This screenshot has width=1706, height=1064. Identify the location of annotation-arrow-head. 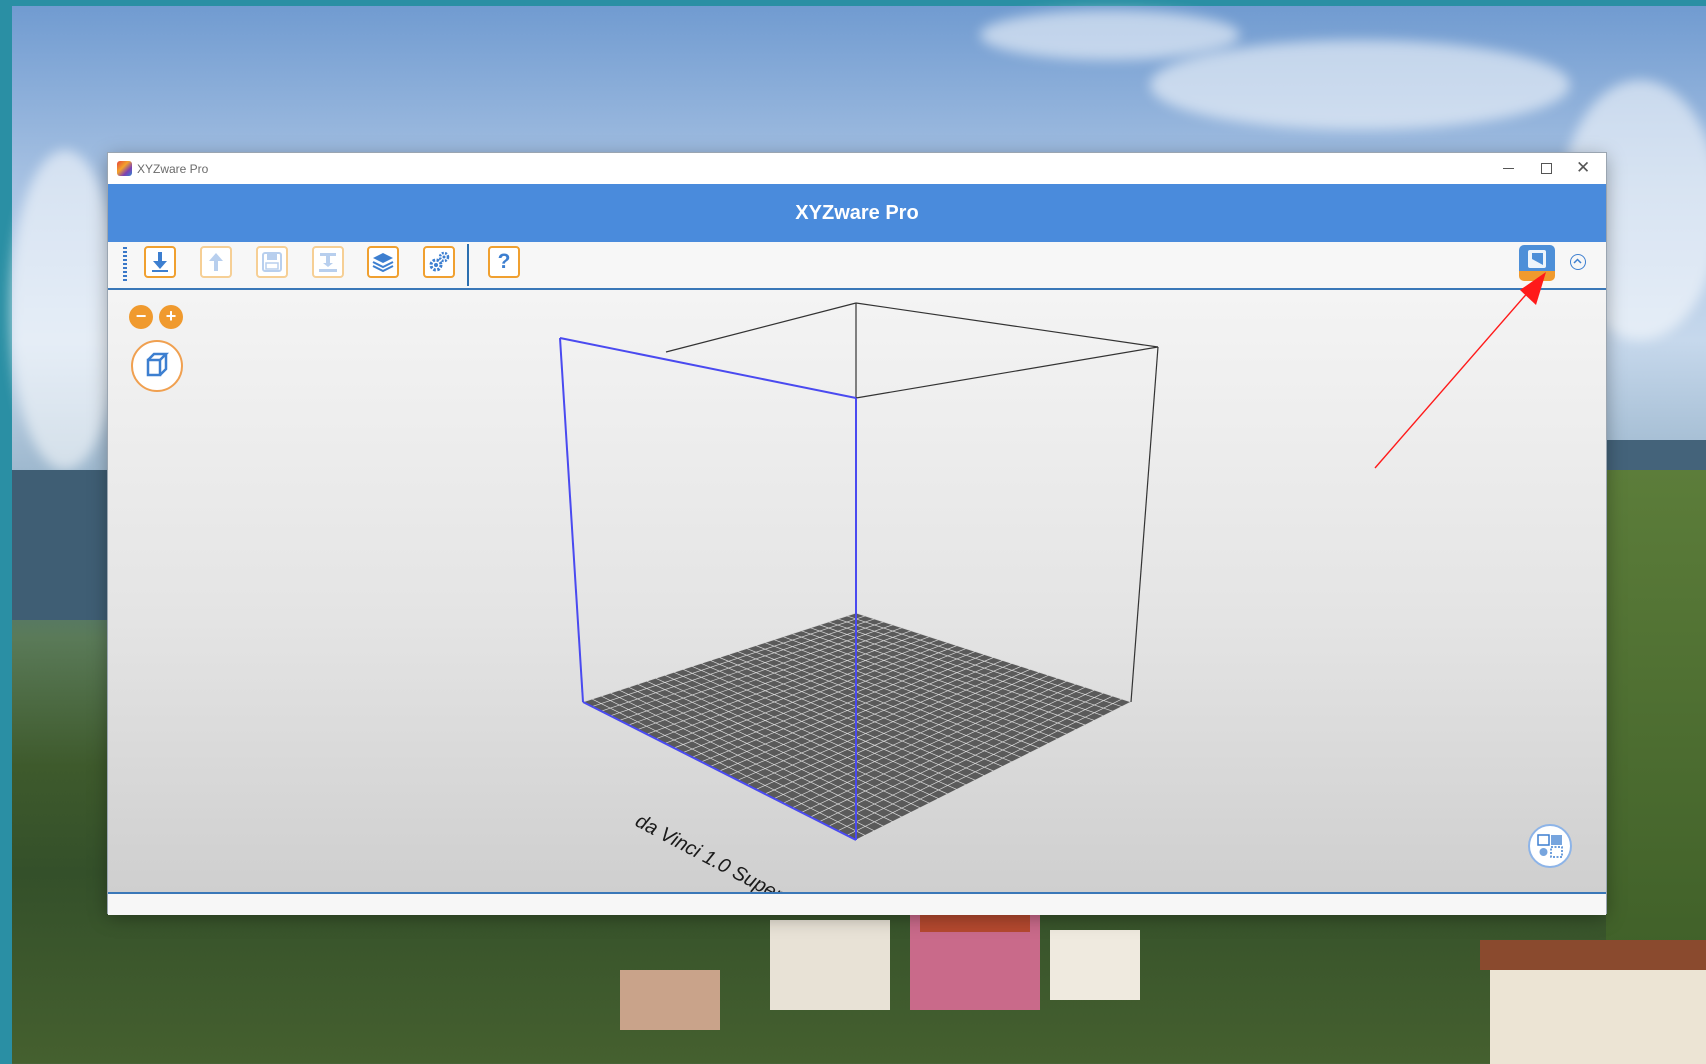
(1533, 288).